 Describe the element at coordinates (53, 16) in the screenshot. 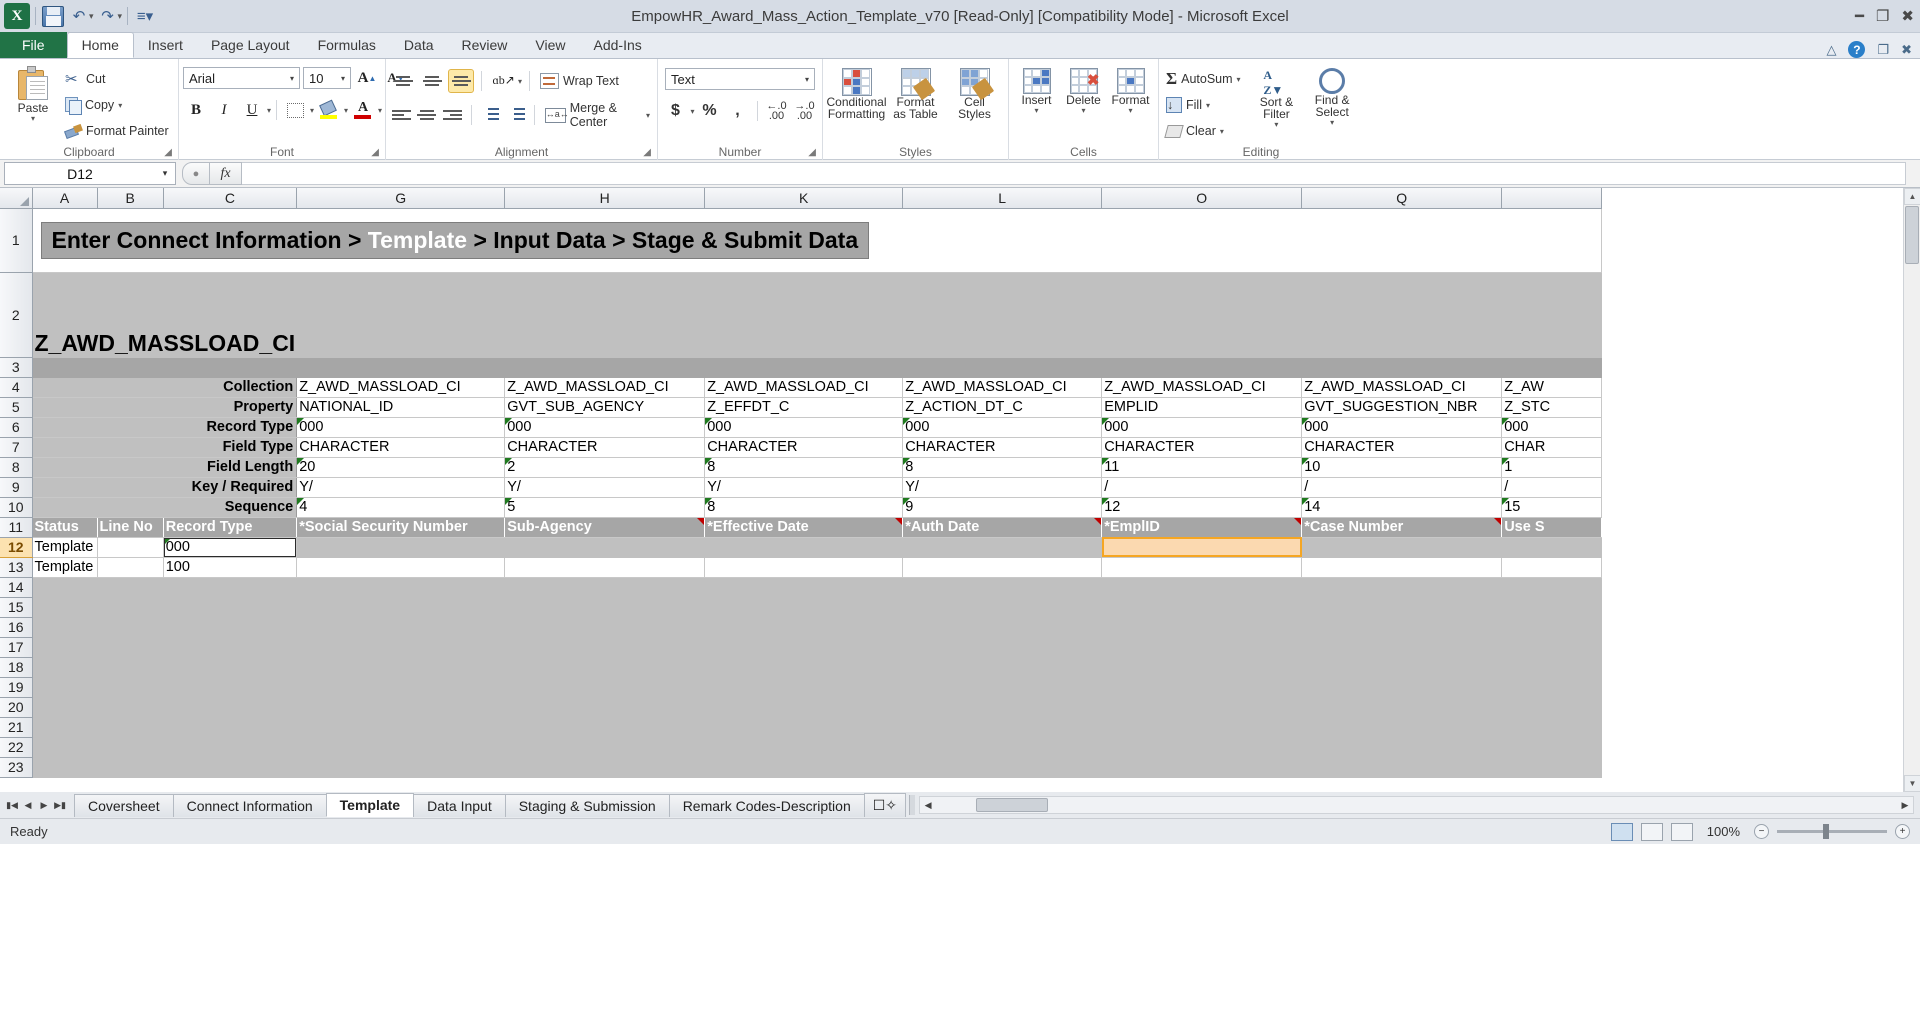

I see `save-icon` at that location.